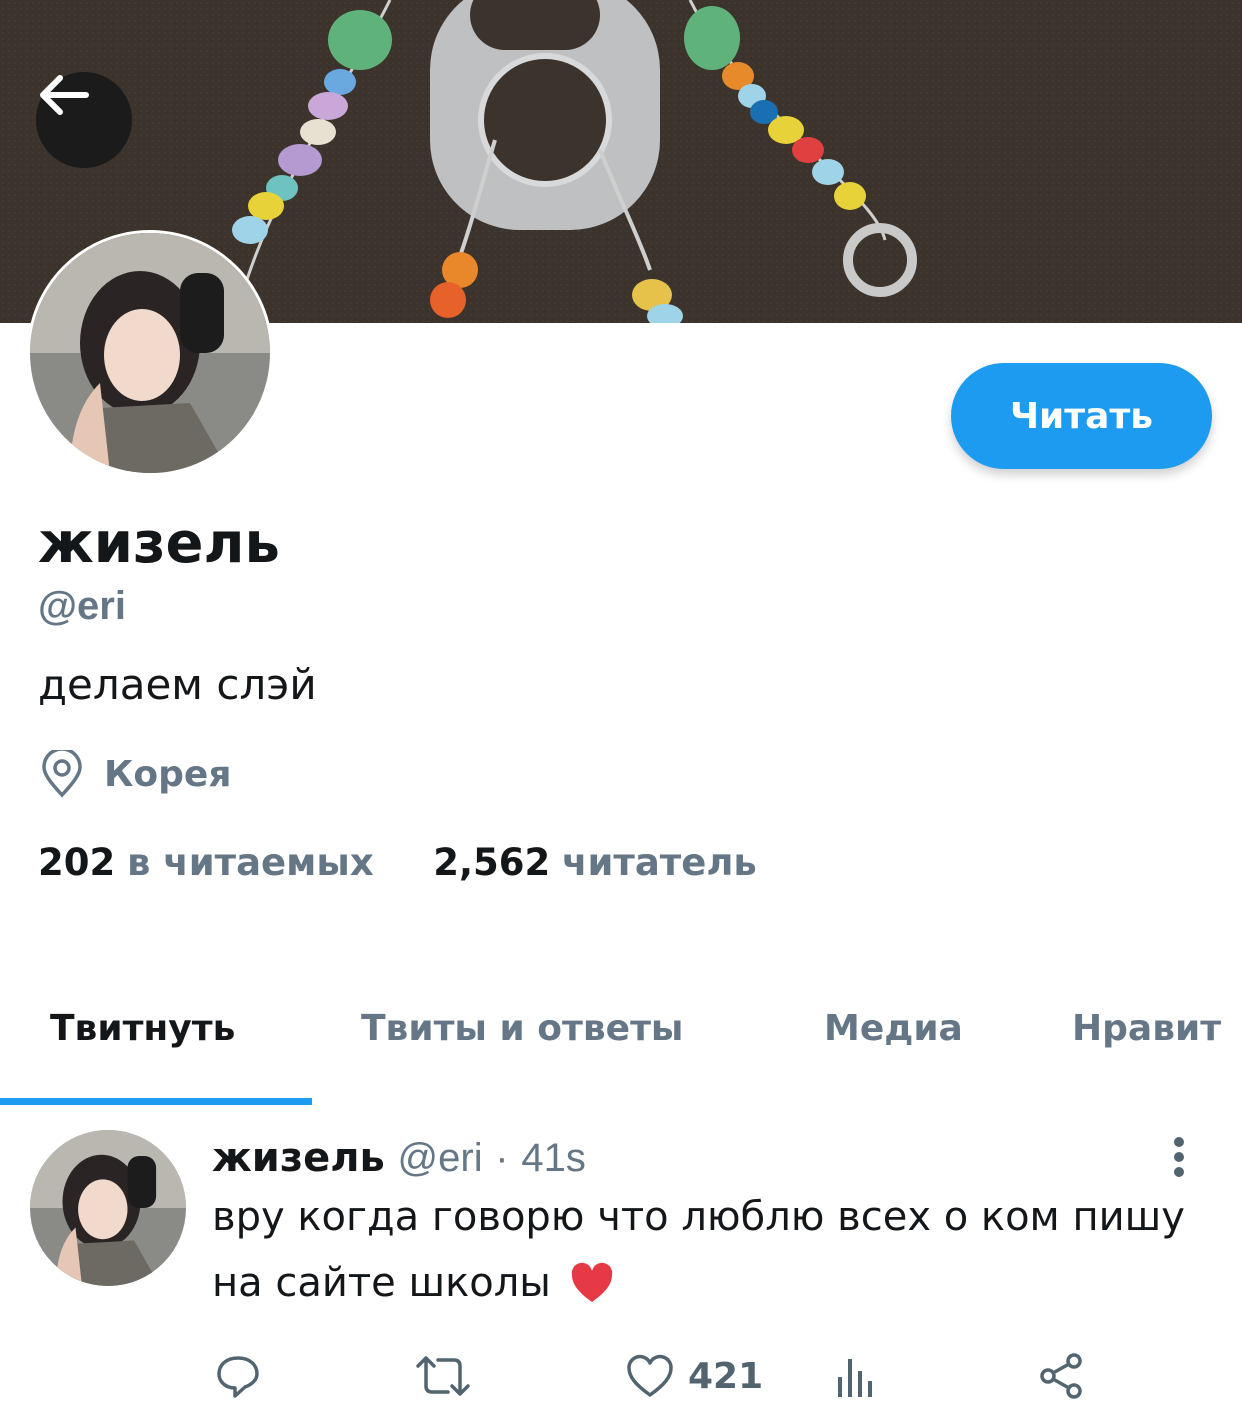 Image resolution: width=1242 pixels, height=1424 pixels. What do you see at coordinates (84, 120) in the screenshot?
I see `back-button` at bounding box center [84, 120].